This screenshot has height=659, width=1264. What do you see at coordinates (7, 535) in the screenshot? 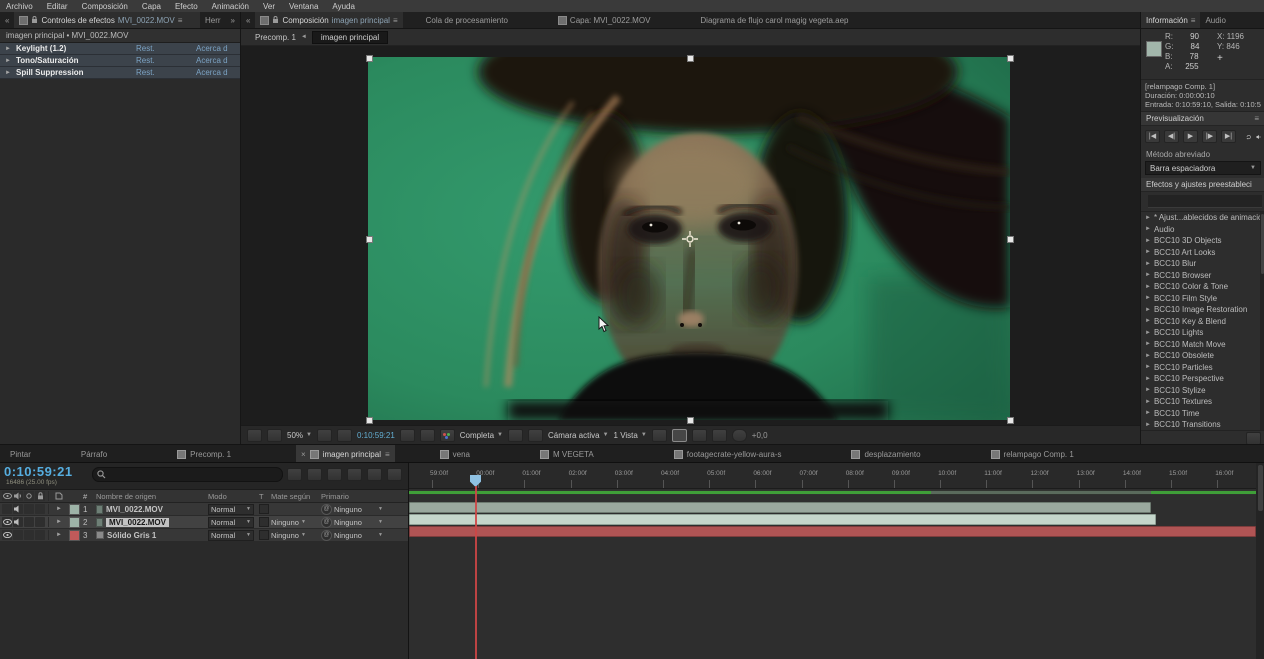
I see `video-toggle` at bounding box center [7, 535].